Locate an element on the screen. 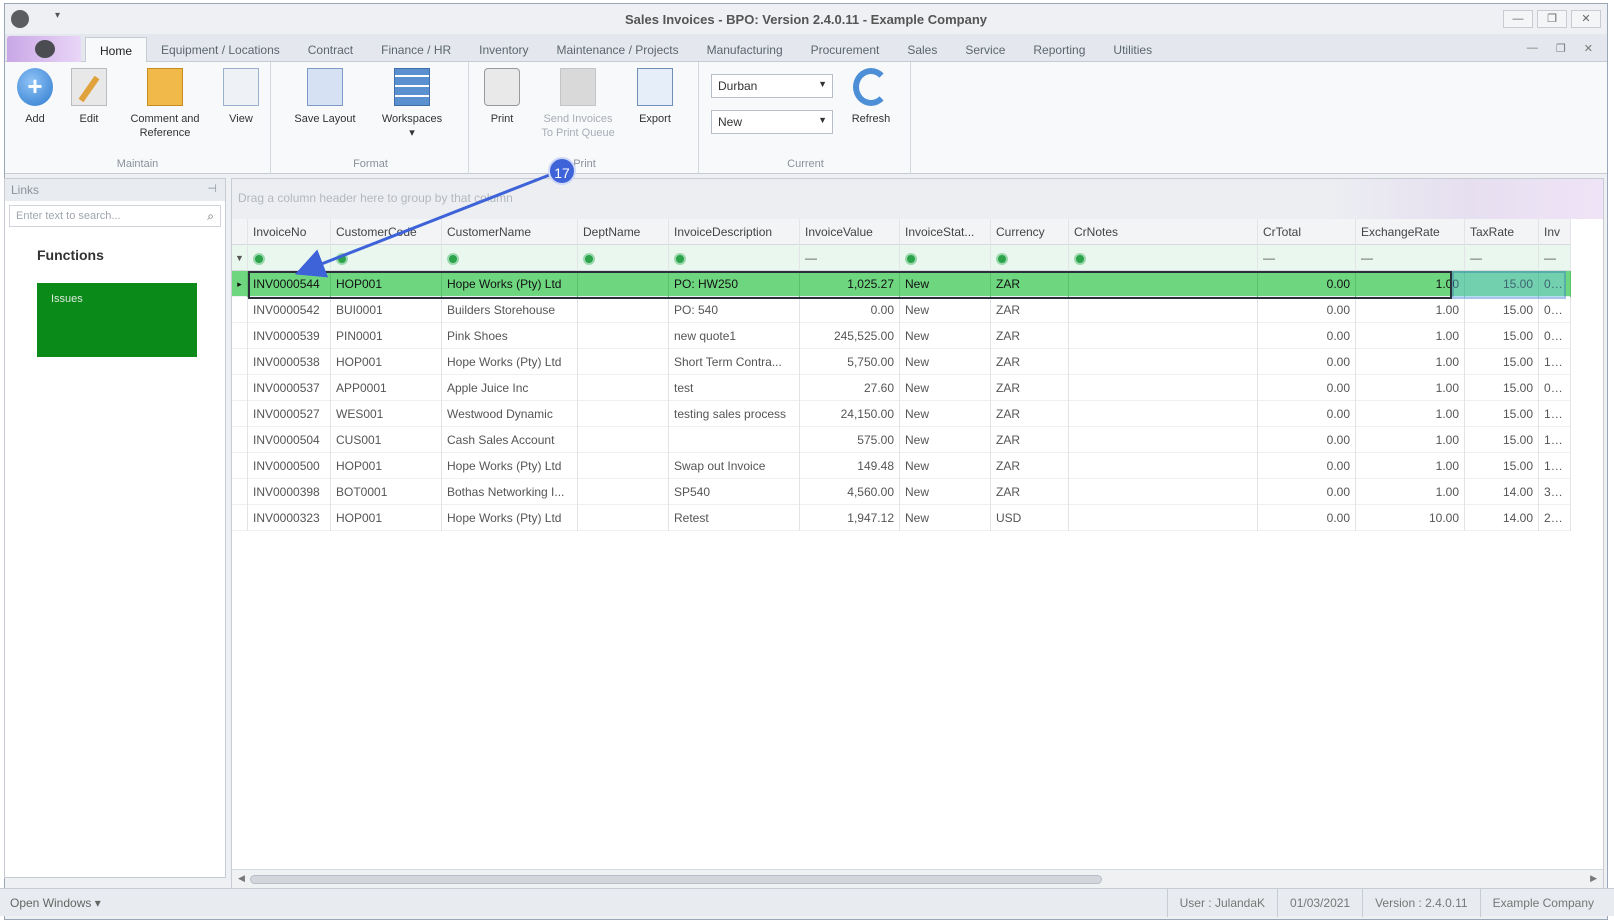  cell-inv: 19/1 is located at coordinates (1555, 466).